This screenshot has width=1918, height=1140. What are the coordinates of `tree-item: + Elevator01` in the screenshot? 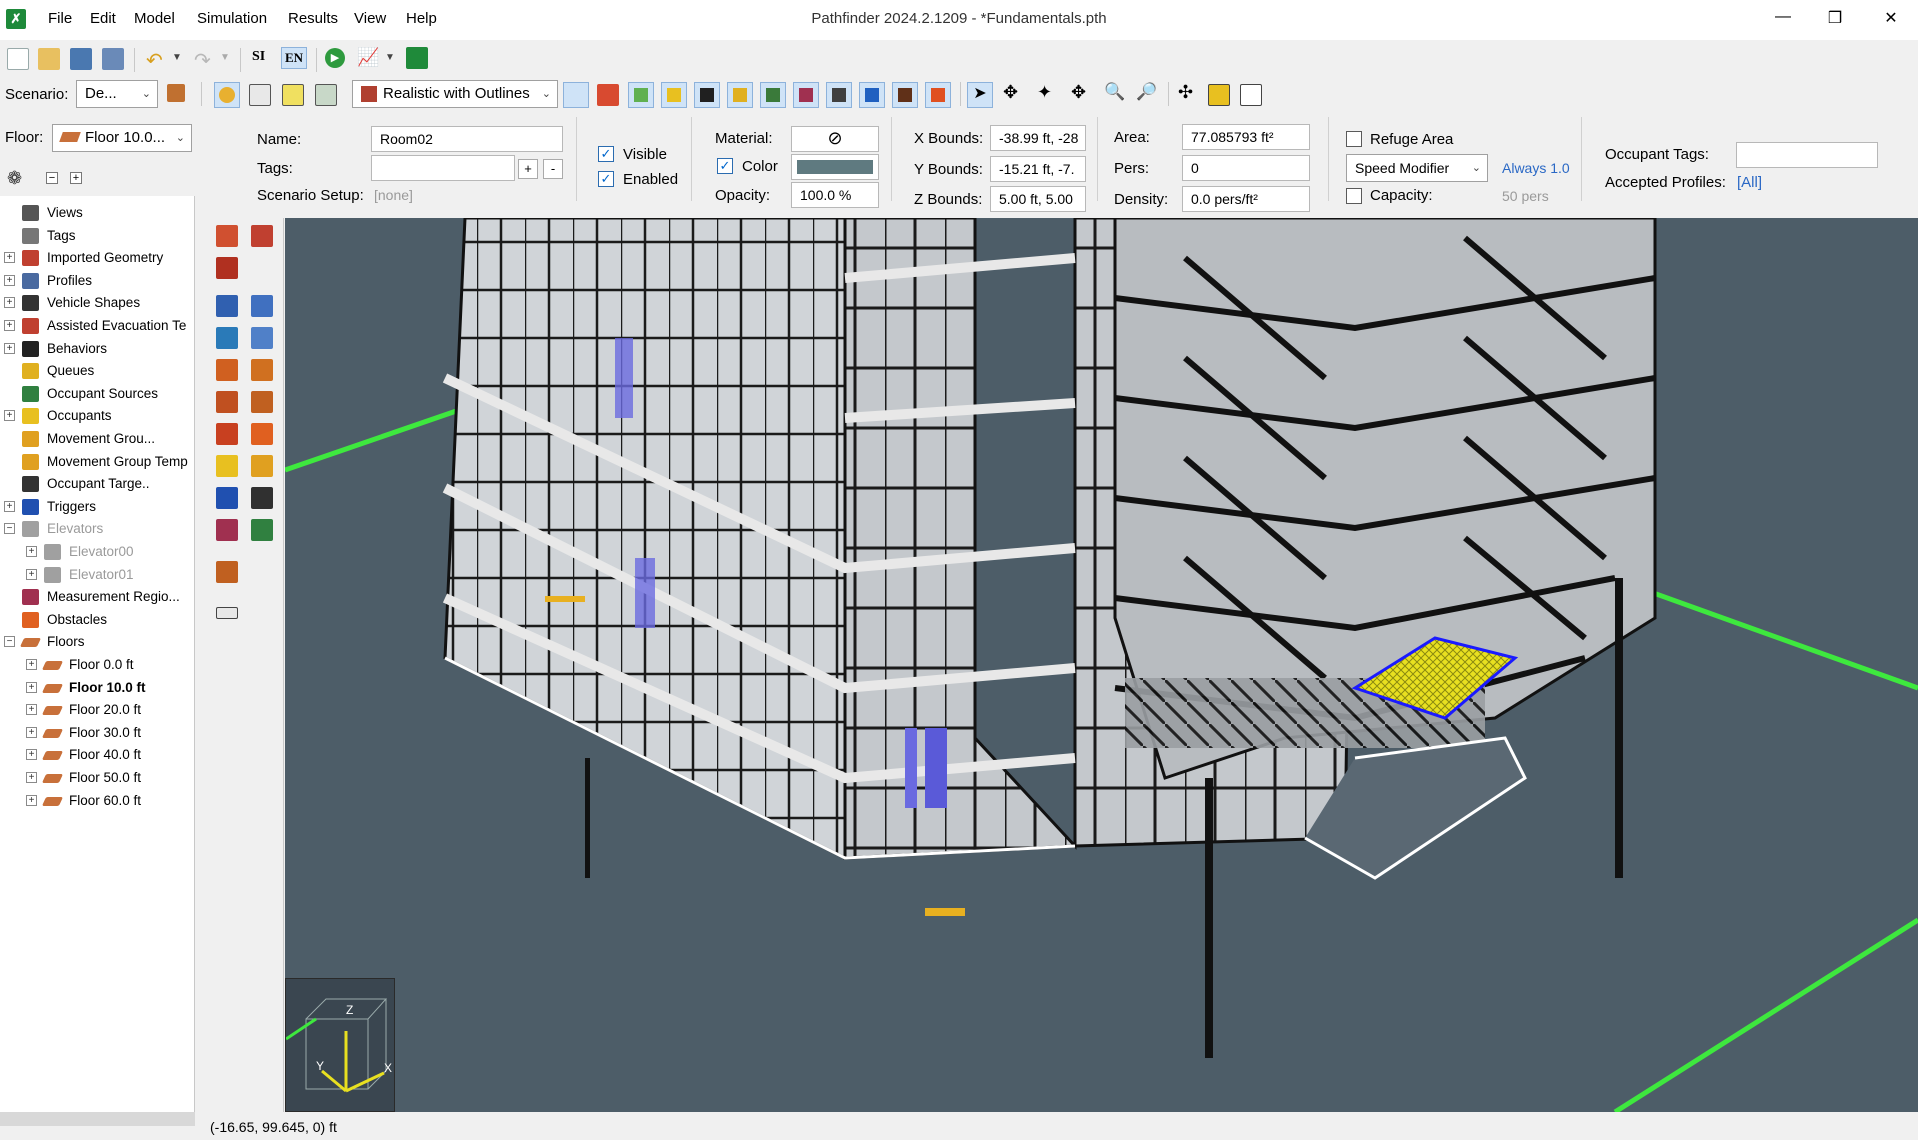 It's located at (97, 575).